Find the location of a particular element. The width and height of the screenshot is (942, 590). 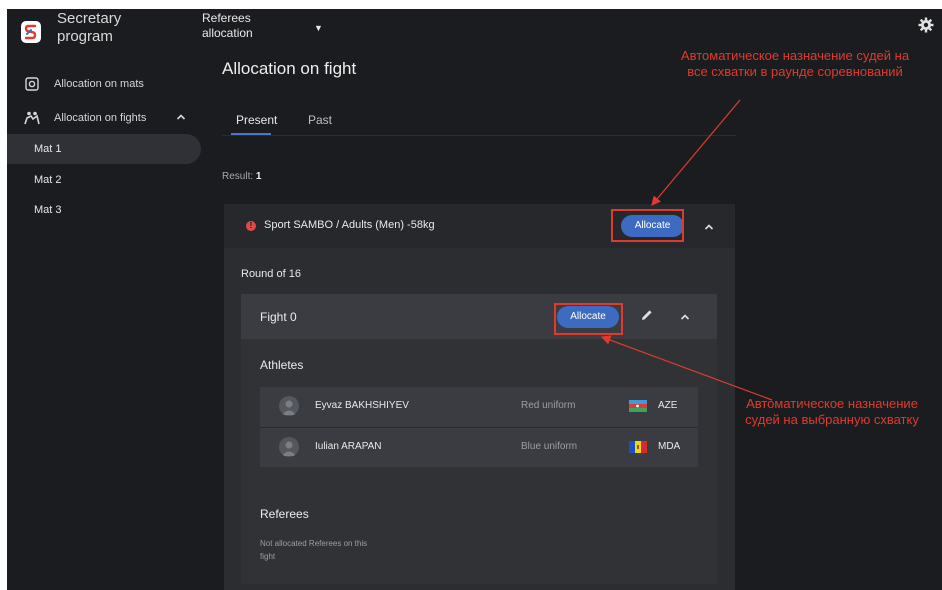

annotation-arrows is located at coordinates (686, 250).